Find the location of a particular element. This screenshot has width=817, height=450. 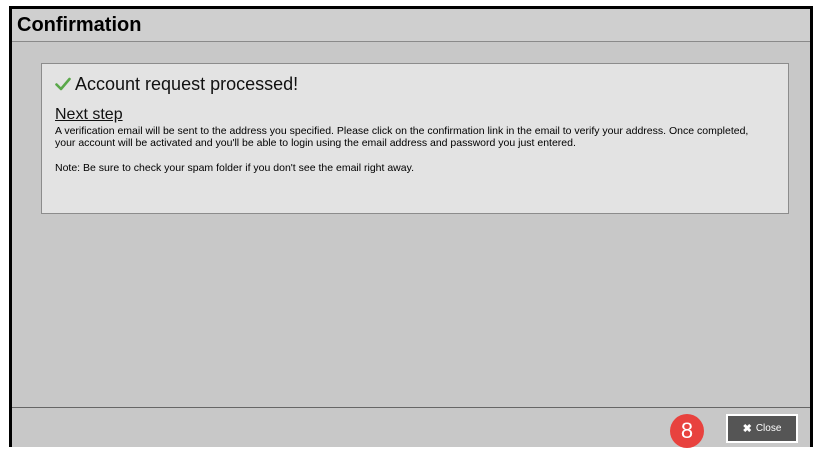

dialog-footer: 8 ✖ Close is located at coordinates (411, 427).